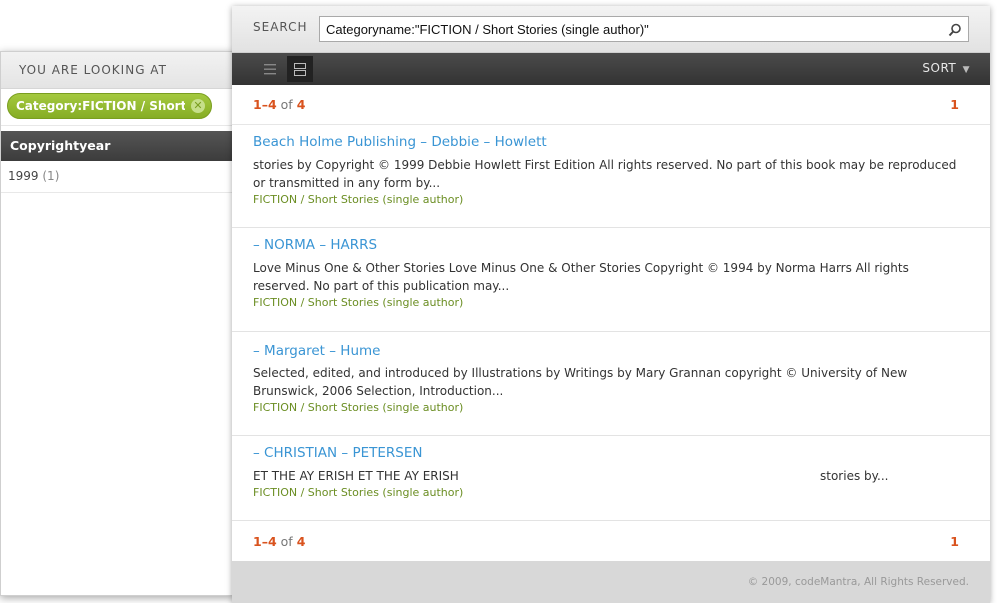  Describe the element at coordinates (611, 448) in the screenshot. I see `result-title-link: – CHRISTIAN – PETERSEN` at that location.